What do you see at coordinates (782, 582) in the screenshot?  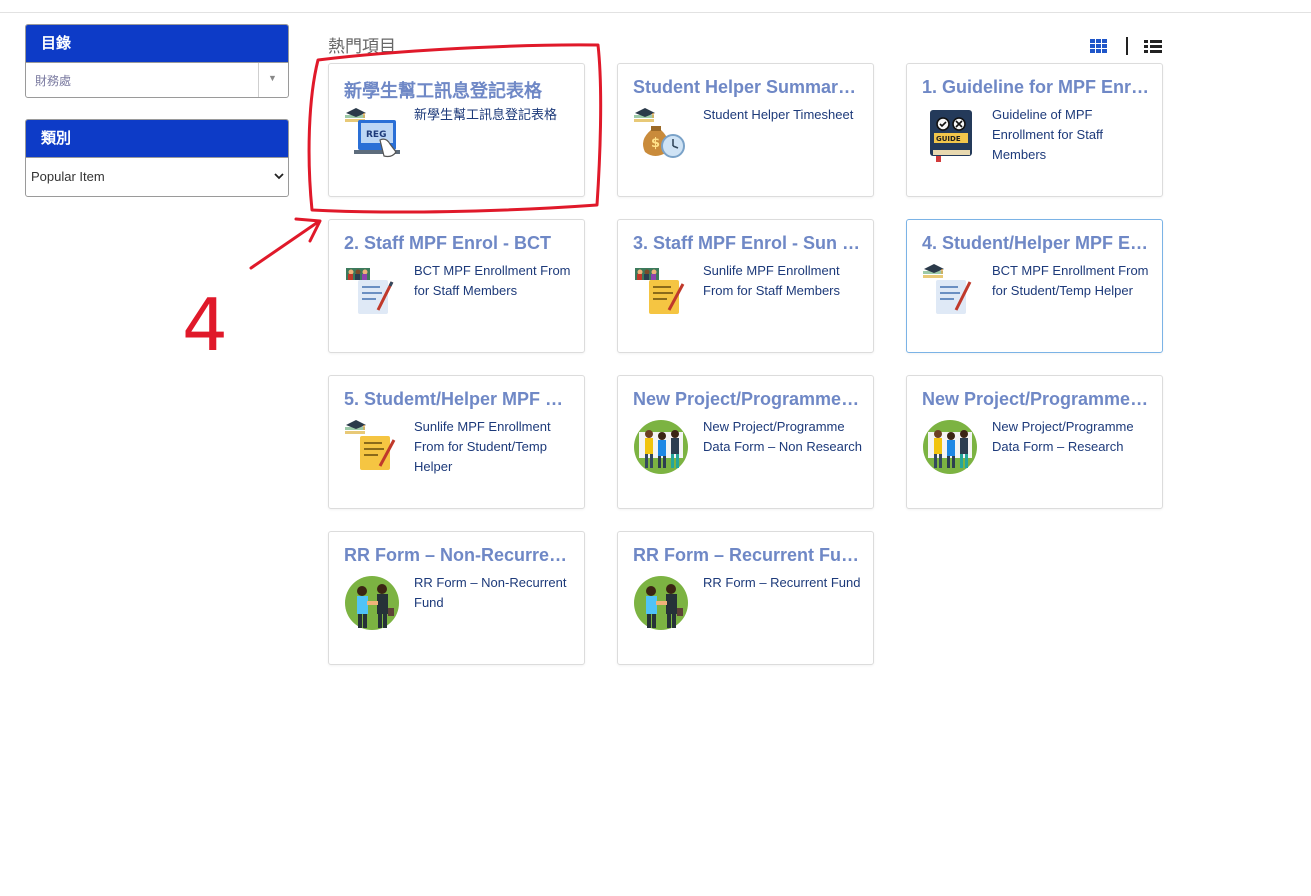 I see `item-card-description: RR Form – Recurrent Fund` at bounding box center [782, 582].